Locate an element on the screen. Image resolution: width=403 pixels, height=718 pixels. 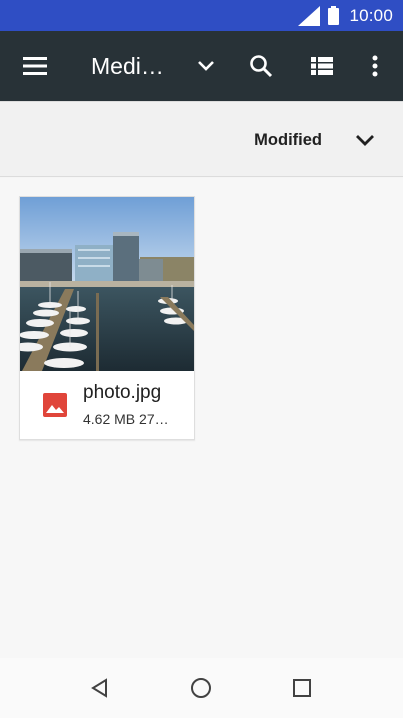
more-options-button is located at coordinates (375, 66).